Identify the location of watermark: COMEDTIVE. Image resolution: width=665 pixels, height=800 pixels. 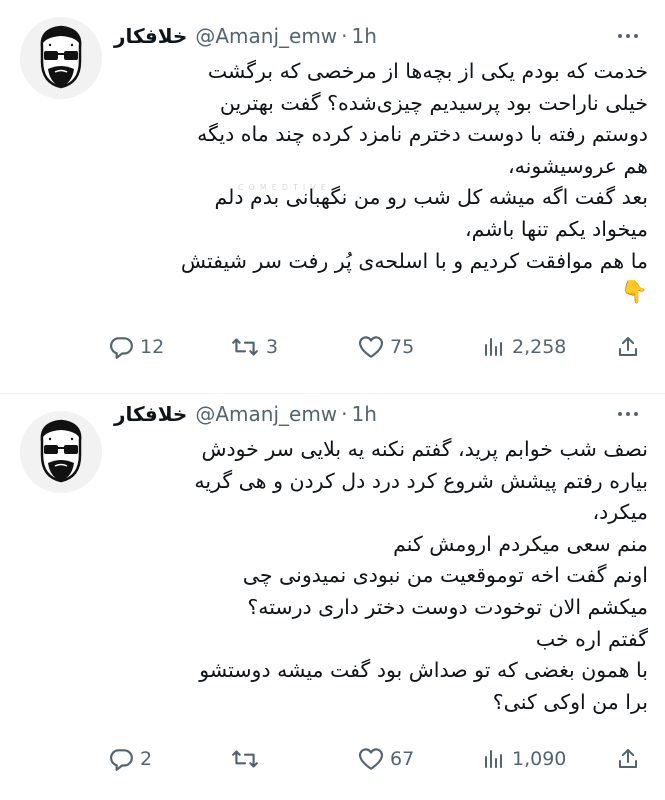
(284, 187).